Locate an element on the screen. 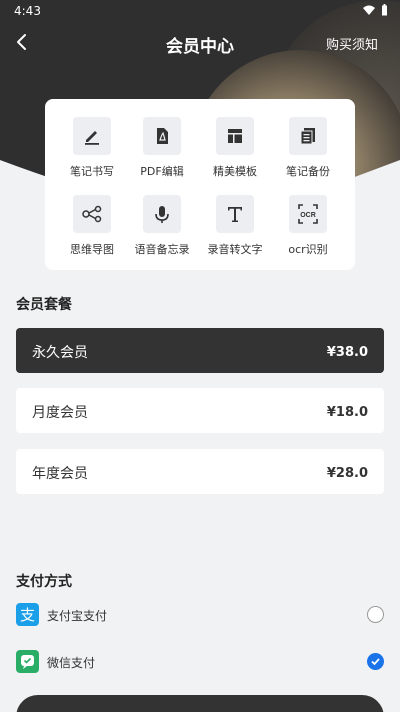 This screenshot has height=712, width=400. plan-price: ¥28.0 is located at coordinates (347, 473).